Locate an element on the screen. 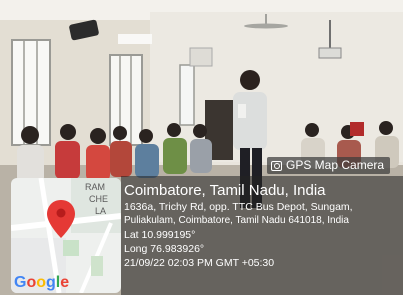  camera-icon is located at coordinates (276, 165).